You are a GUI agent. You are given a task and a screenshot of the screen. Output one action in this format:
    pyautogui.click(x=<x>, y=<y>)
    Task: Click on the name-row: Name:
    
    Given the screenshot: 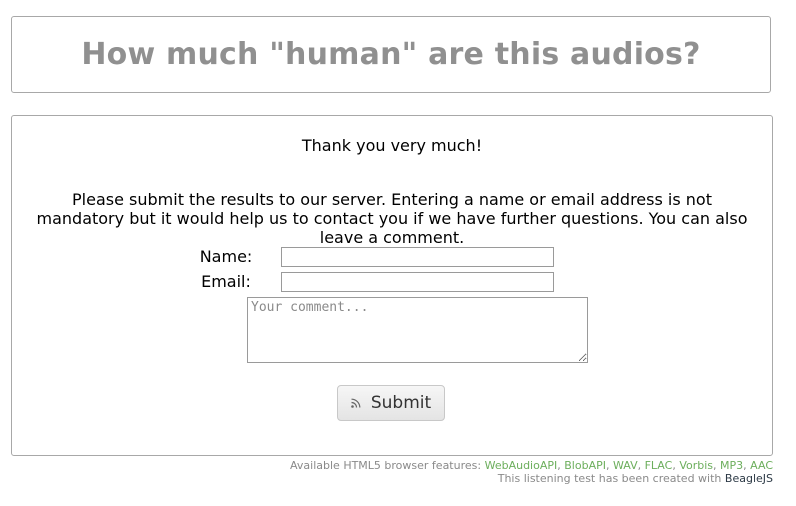 What is the action you would take?
    pyautogui.click(x=226, y=257)
    